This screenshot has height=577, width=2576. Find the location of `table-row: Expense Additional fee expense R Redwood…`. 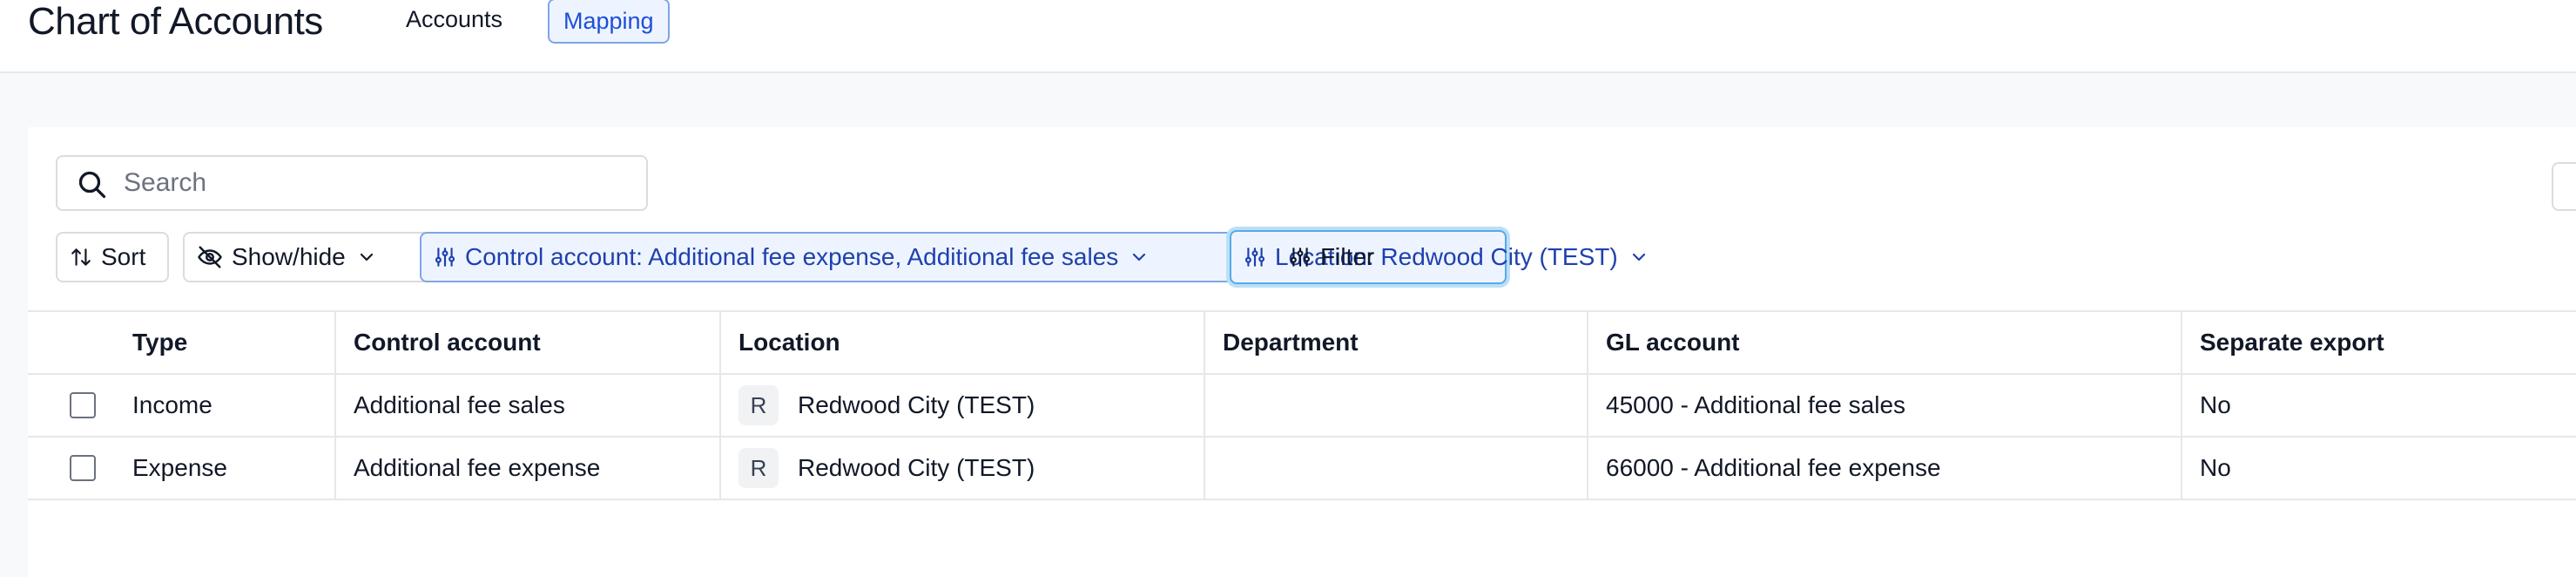

table-row: Expense Additional fee expense R Redwood… is located at coordinates (1302, 469).